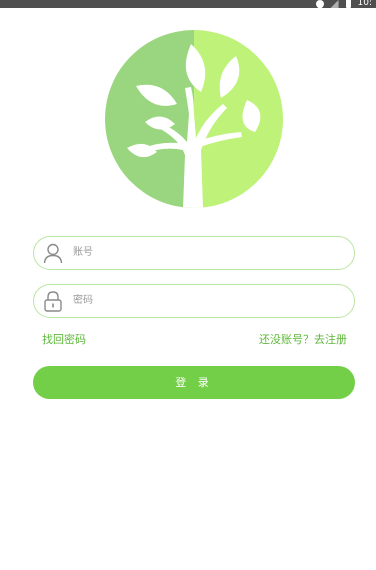 Image resolution: width=376 pixels, height=570 pixels. I want to click on lock-icon, so click(53, 301).